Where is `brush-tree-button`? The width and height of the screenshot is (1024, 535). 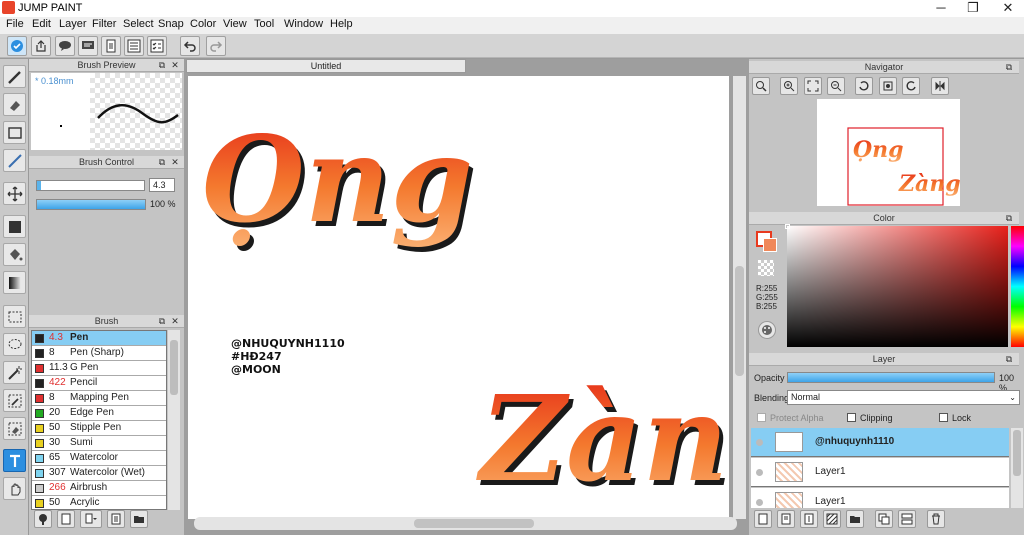 brush-tree-button is located at coordinates (43, 519).